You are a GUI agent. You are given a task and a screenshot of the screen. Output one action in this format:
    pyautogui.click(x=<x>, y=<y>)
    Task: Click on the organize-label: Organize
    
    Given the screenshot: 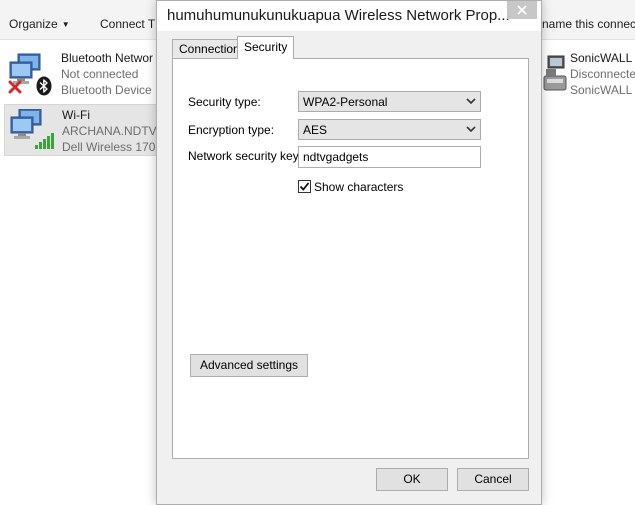 What is the action you would take?
    pyautogui.click(x=33, y=24)
    